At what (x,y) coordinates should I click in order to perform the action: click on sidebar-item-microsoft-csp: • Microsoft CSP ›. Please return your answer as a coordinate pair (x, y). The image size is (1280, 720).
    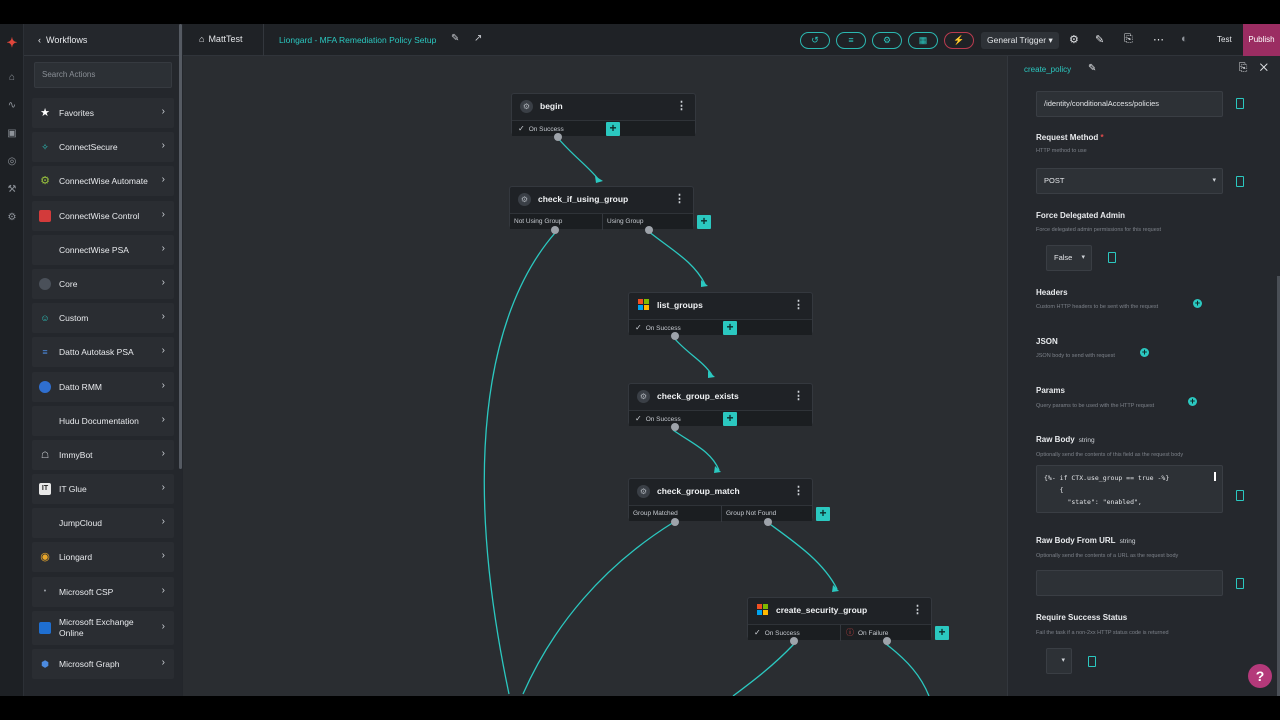
    Looking at the image, I should click on (103, 591).